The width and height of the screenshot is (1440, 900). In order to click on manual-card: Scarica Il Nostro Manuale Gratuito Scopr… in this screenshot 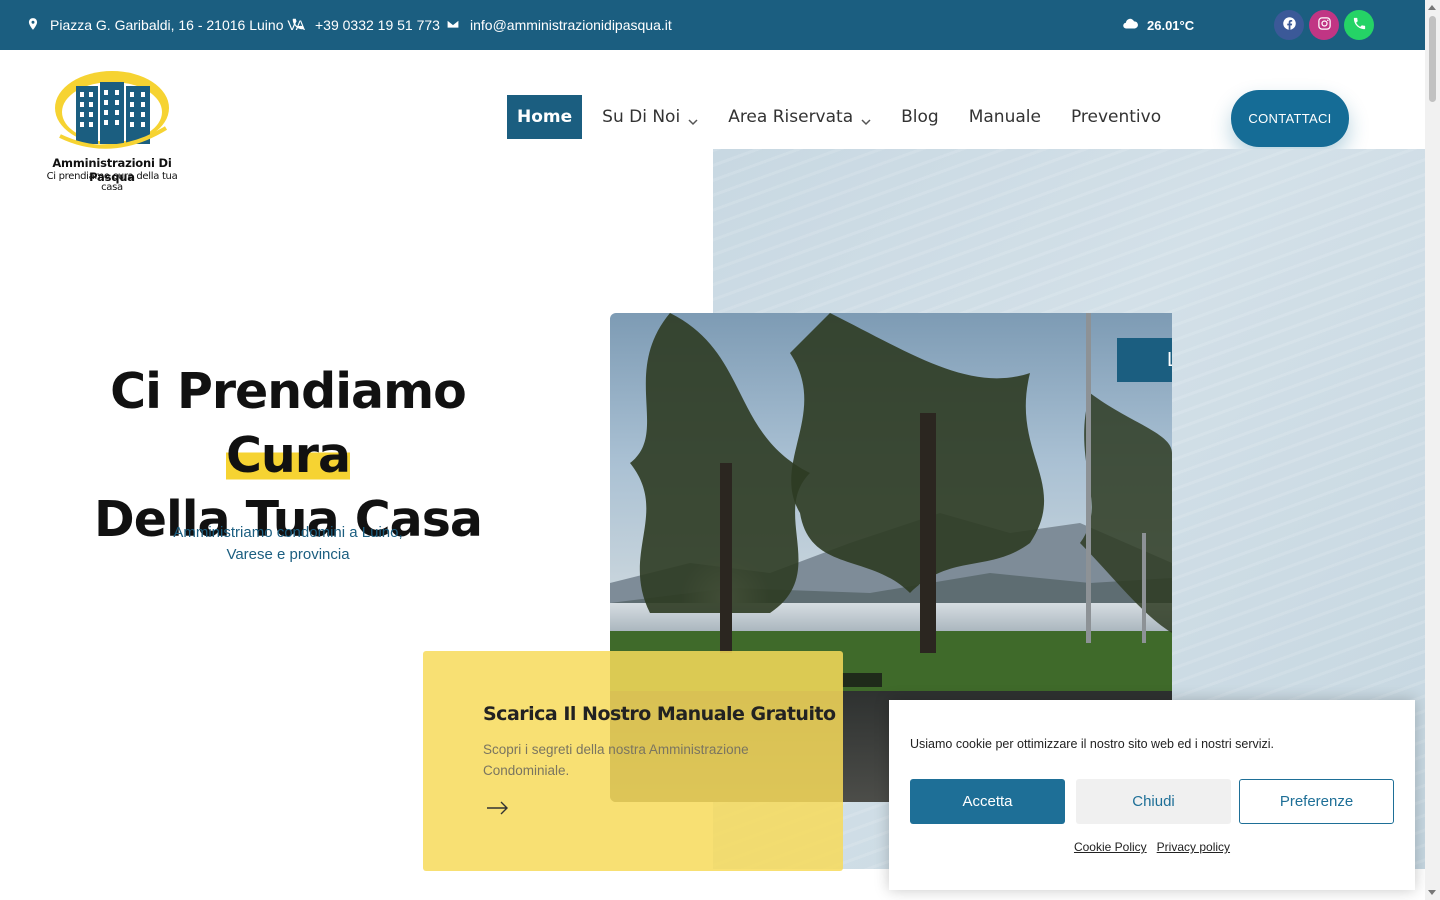, I will do `click(633, 761)`.